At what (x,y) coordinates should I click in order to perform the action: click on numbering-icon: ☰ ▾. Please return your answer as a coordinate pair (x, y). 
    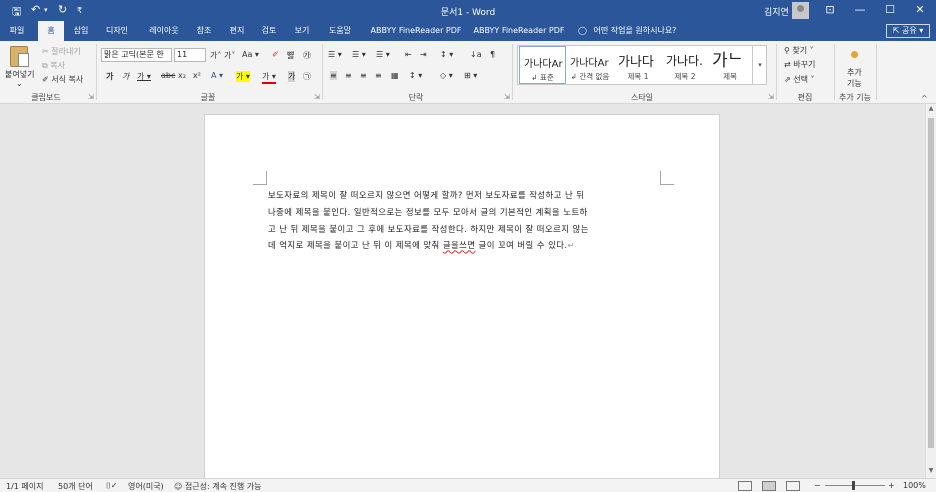
    Looking at the image, I should click on (359, 54).